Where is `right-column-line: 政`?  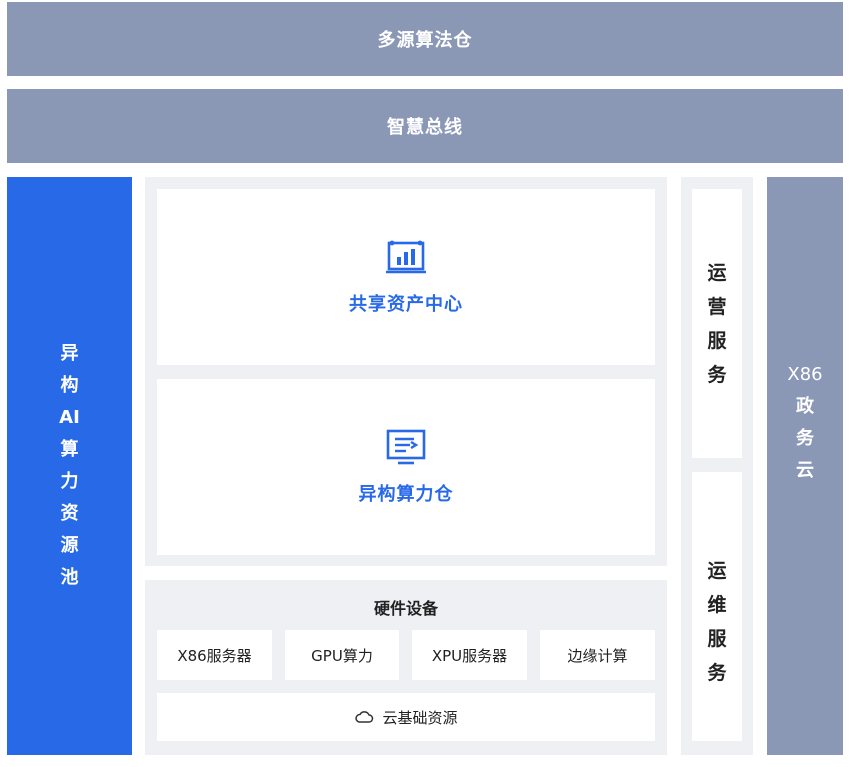 right-column-line: 政 is located at coordinates (805, 406).